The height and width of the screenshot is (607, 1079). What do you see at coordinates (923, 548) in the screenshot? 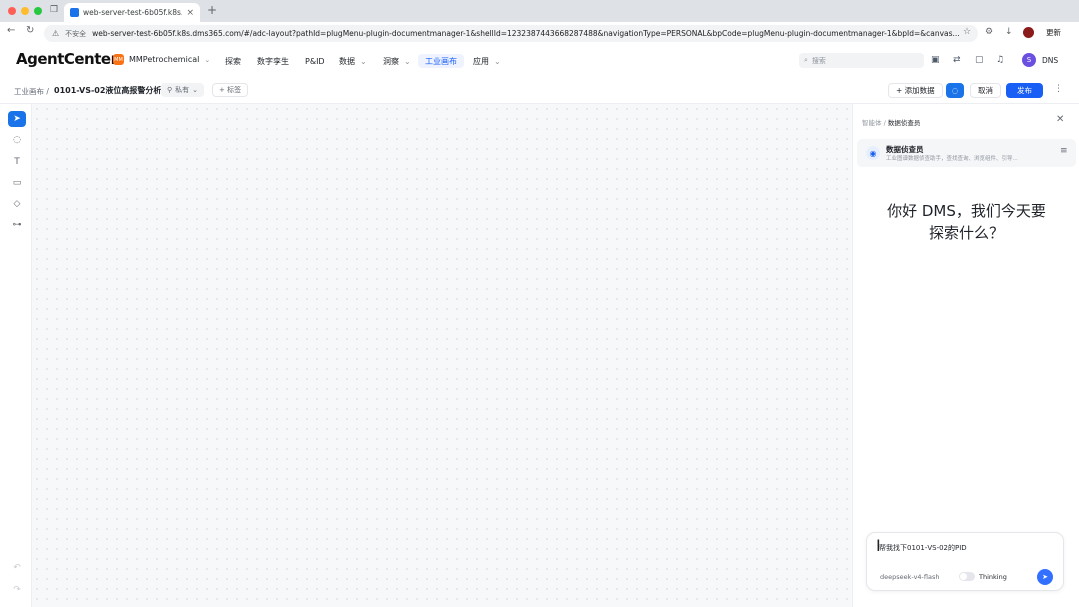
I see `chat-input-text: 帮我找下0101-VS-02的PID` at bounding box center [923, 548].